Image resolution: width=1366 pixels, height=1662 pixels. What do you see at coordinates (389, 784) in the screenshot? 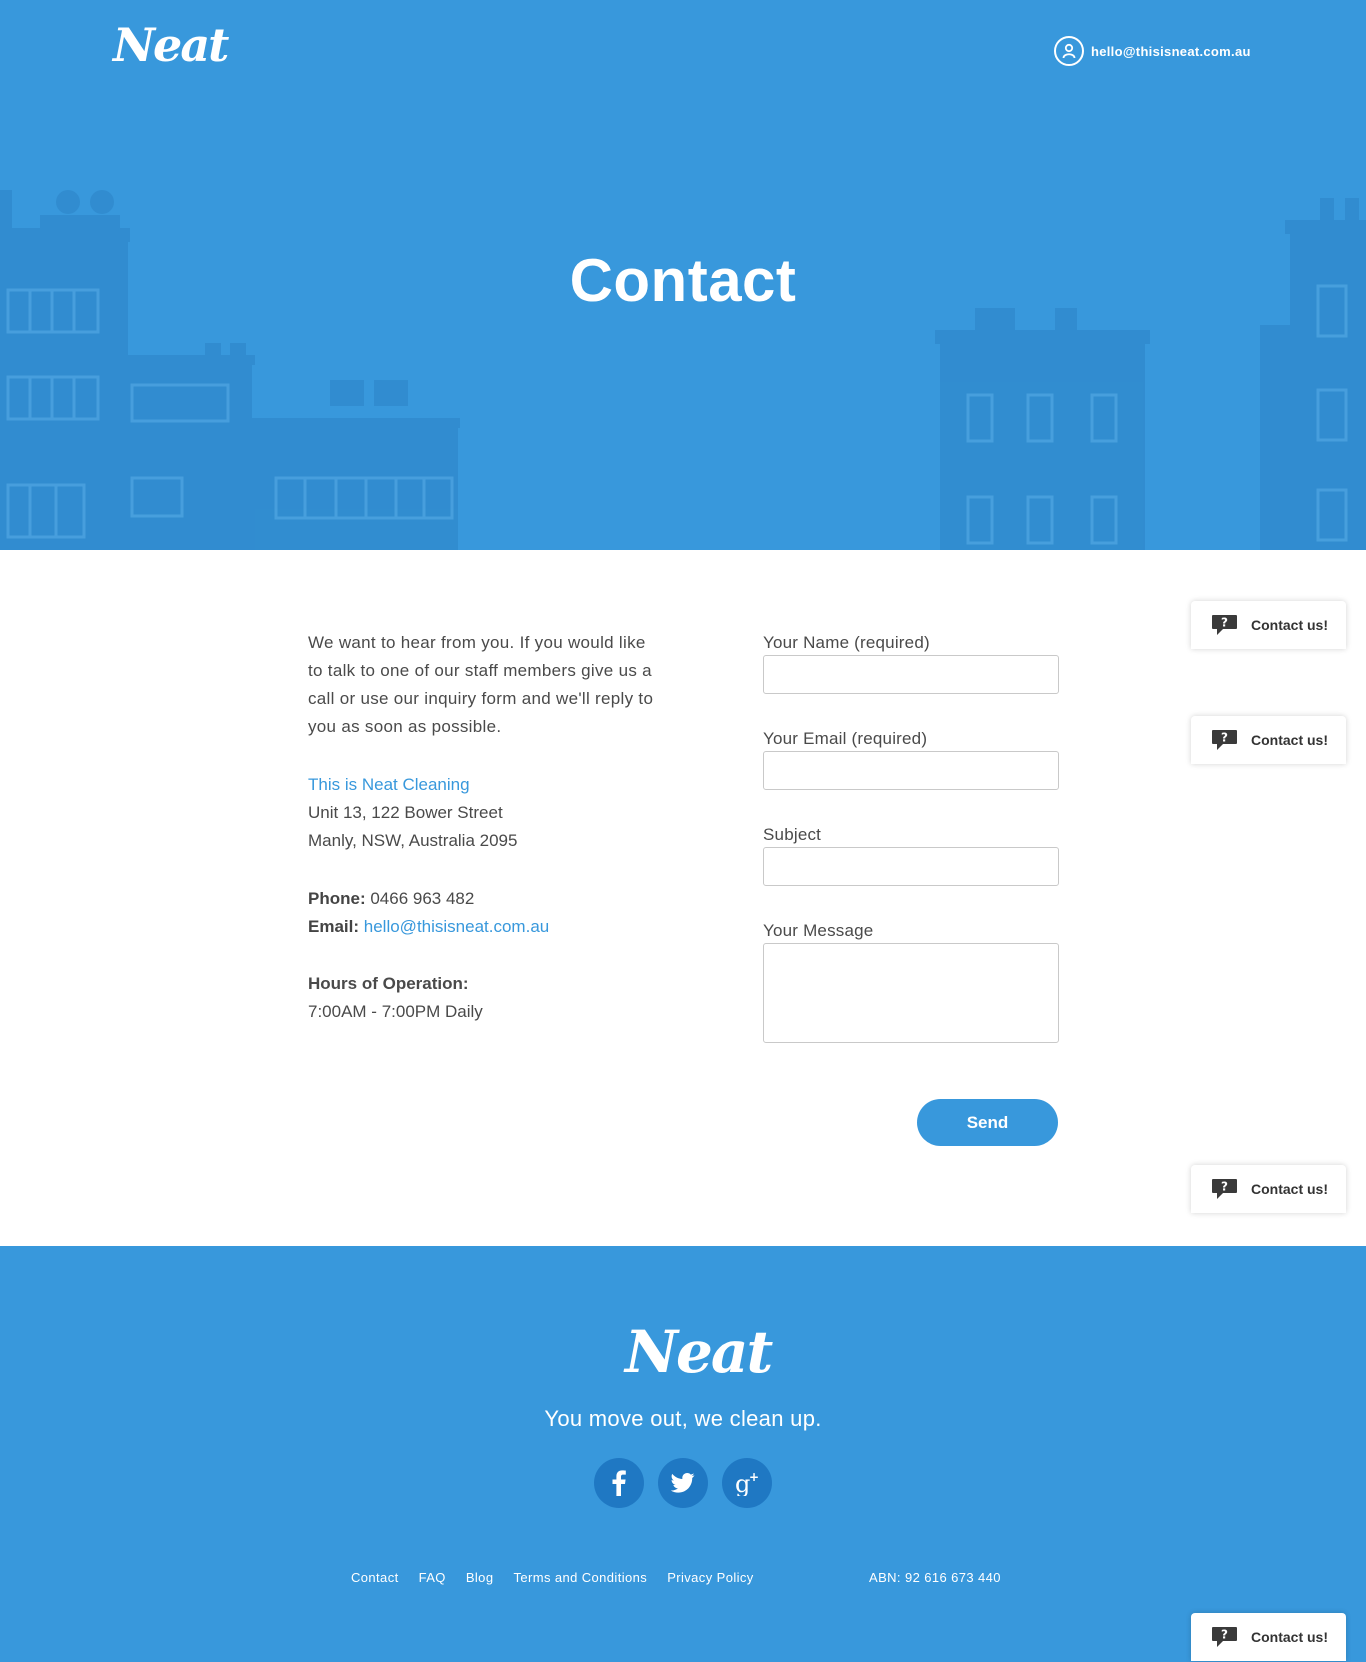
I see `company-name: This is Neat Cleaning` at bounding box center [389, 784].